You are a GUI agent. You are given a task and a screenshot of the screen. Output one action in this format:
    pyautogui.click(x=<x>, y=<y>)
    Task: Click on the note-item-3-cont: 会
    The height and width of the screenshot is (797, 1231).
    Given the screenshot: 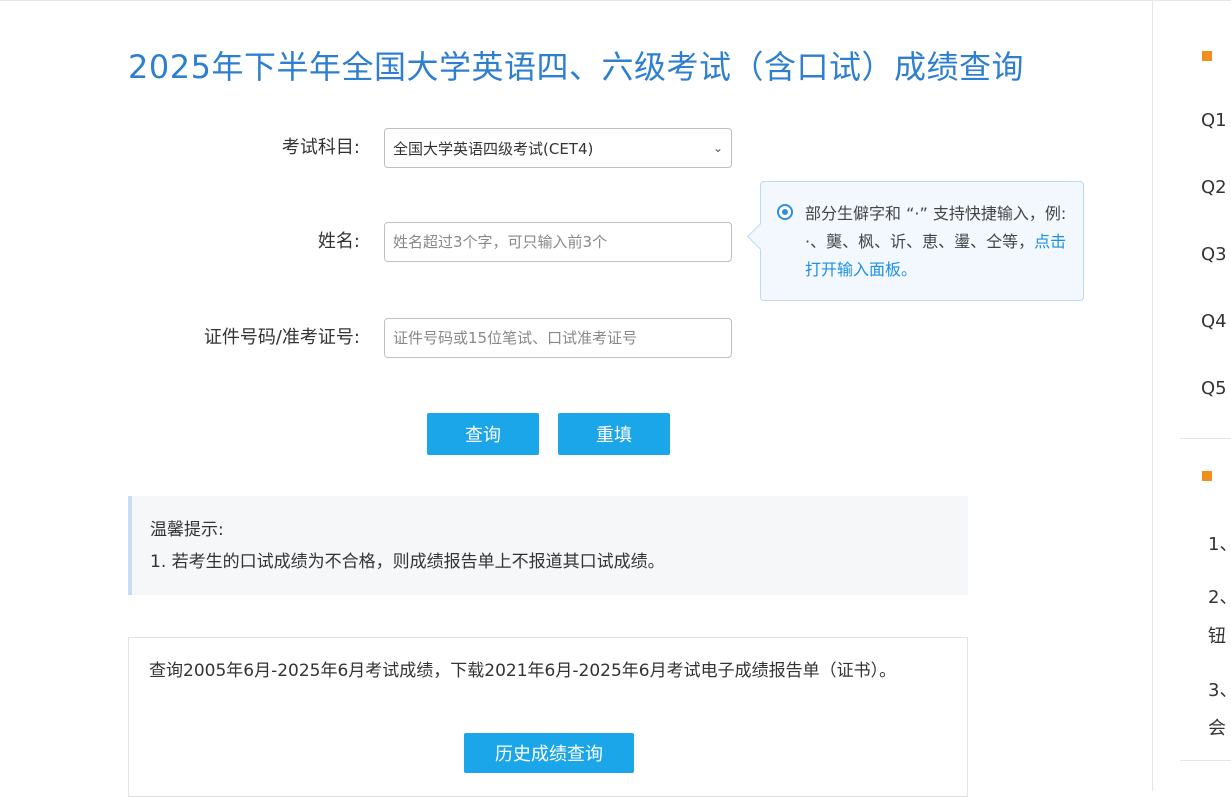 What is the action you would take?
    pyautogui.click(x=1217, y=728)
    